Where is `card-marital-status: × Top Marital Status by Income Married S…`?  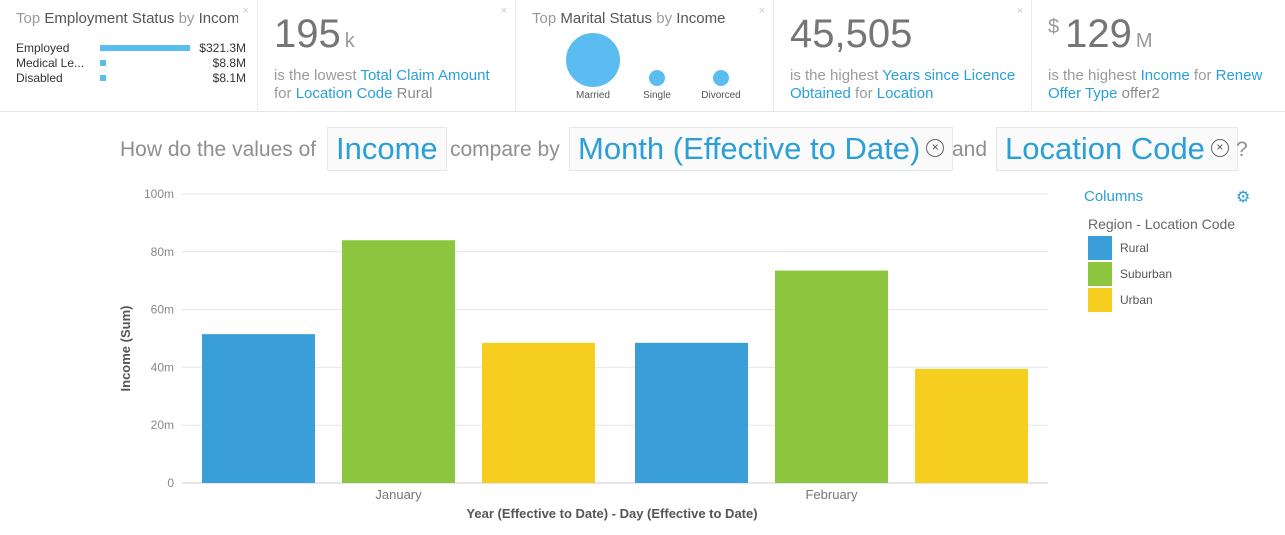
card-marital-status: × Top Marital Status by Income Married S… is located at coordinates (645, 56).